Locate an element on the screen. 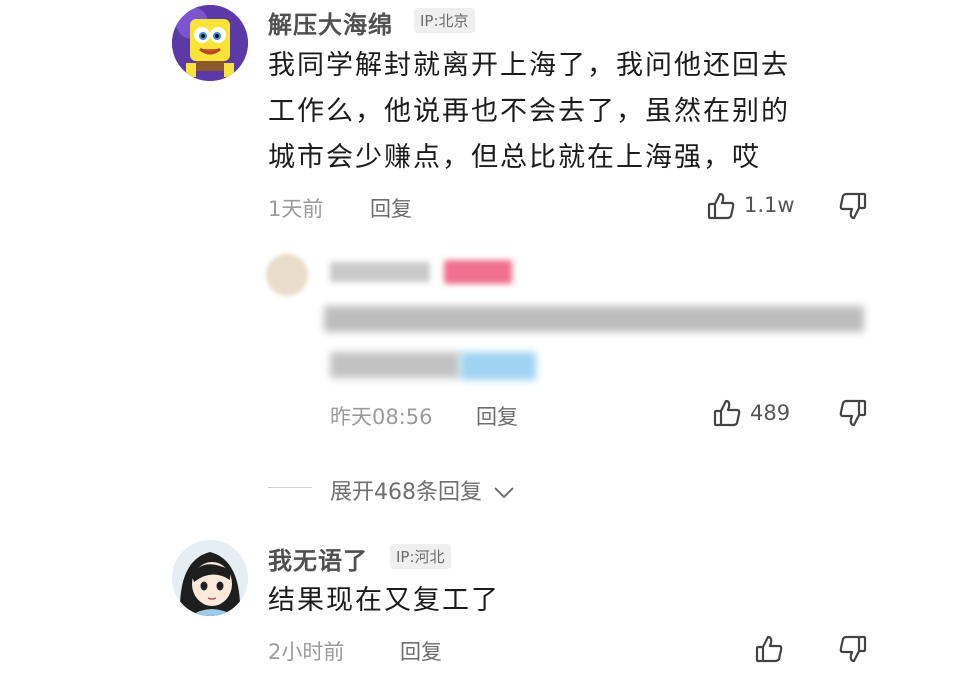 The width and height of the screenshot is (976, 683). like-count: 1.1w is located at coordinates (769, 205).